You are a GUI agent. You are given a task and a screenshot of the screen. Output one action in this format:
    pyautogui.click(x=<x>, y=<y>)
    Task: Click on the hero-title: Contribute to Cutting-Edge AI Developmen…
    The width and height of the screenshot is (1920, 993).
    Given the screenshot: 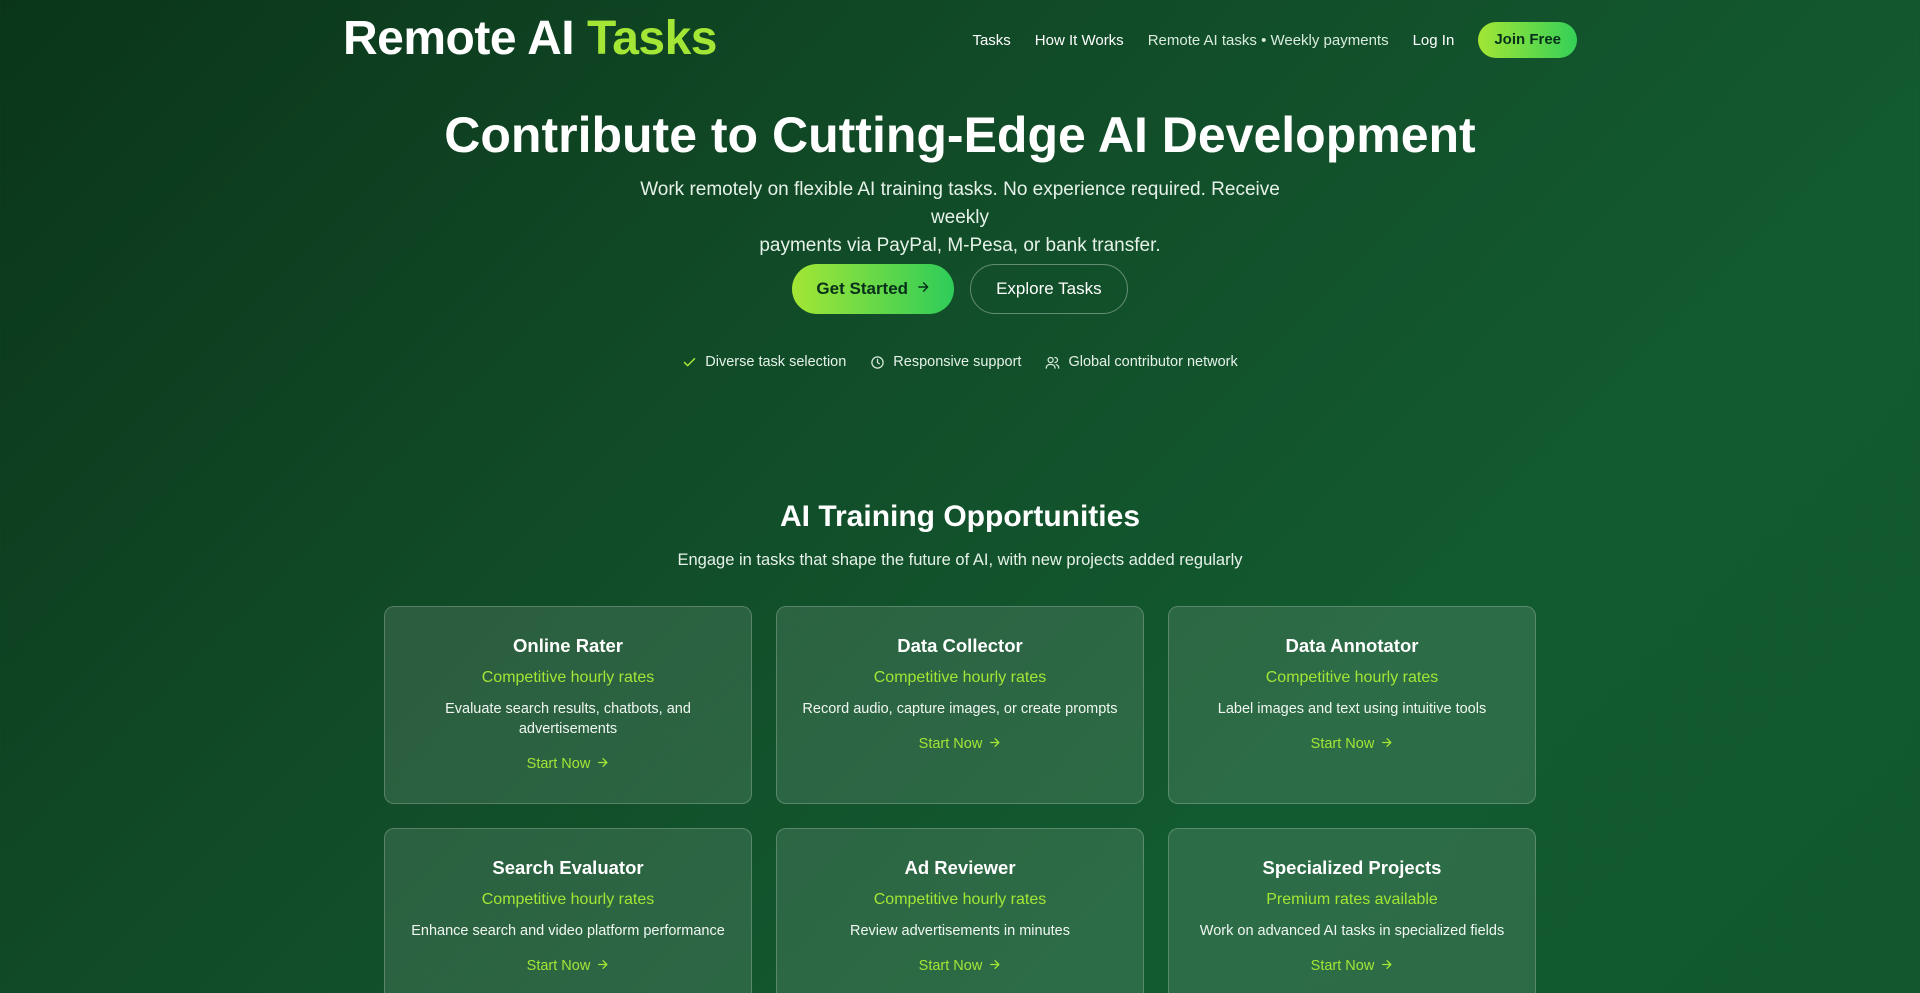 What is the action you would take?
    pyautogui.click(x=960, y=135)
    